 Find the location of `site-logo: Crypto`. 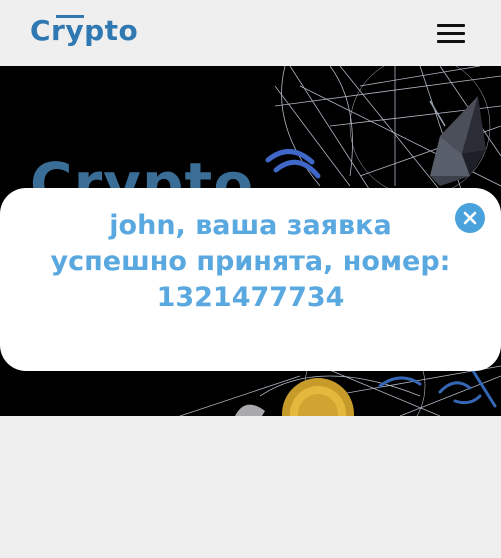

site-logo: Crypto is located at coordinates (84, 30).